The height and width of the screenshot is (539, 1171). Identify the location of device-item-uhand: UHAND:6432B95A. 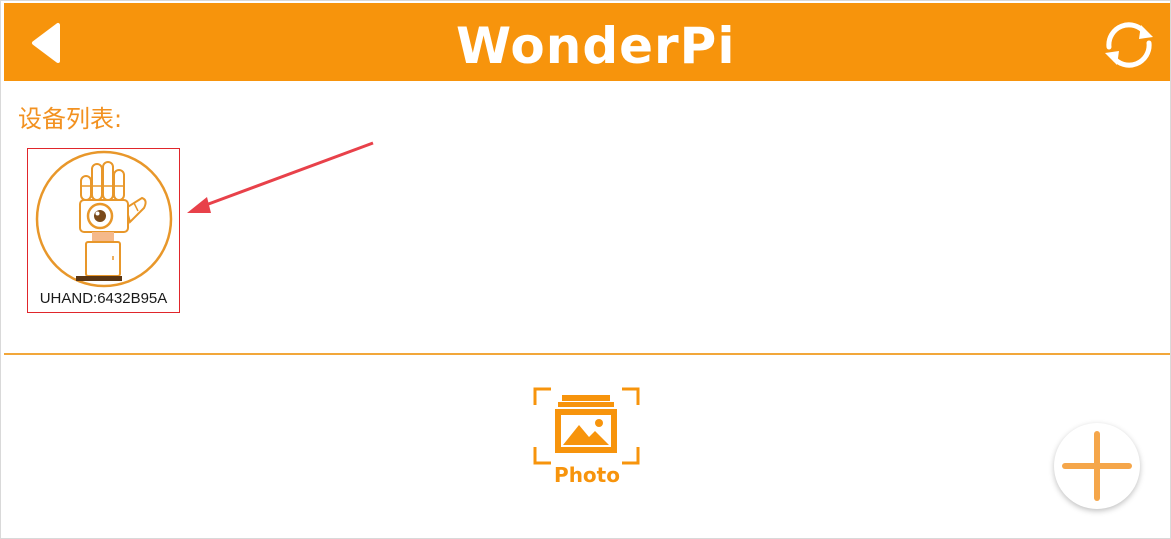
(103, 230).